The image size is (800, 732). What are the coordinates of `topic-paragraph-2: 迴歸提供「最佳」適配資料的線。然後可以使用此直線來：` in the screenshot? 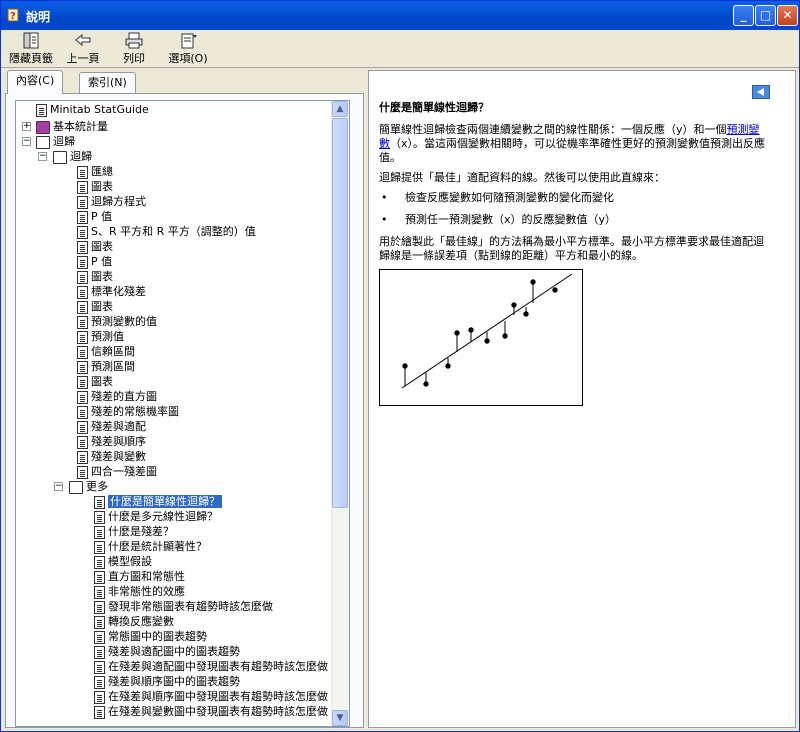 It's located at (522, 177).